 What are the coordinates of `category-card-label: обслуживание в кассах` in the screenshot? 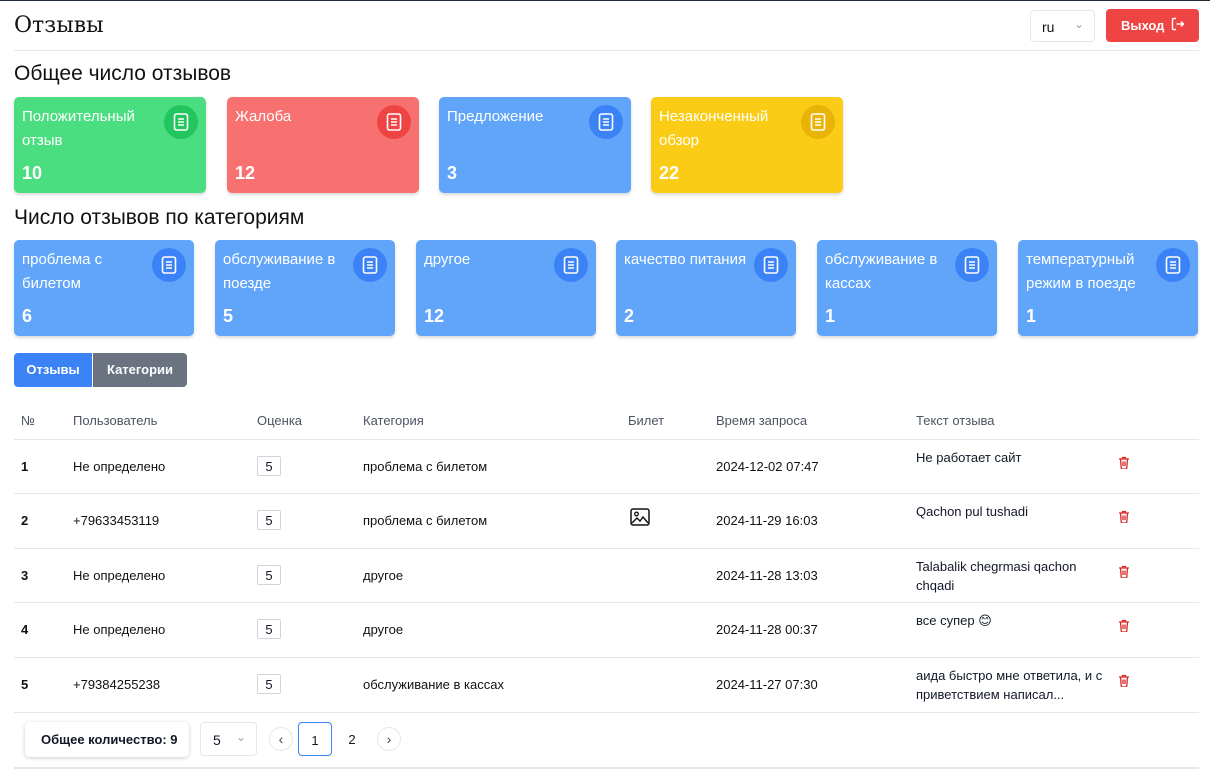 It's located at (881, 271).